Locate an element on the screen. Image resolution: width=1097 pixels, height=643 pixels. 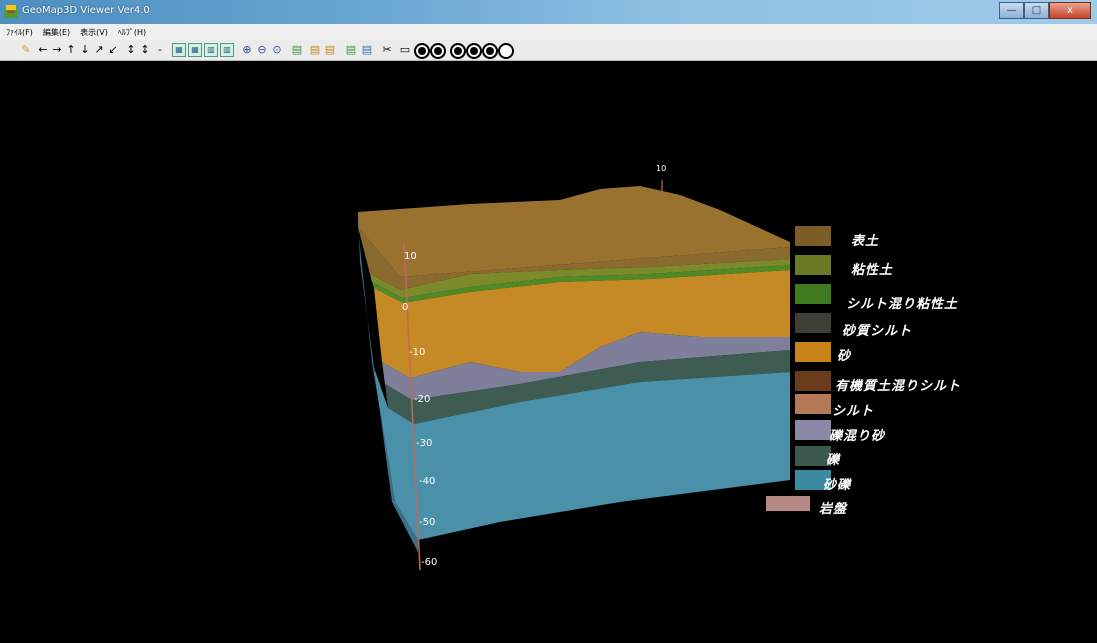
maximize-button: □ is located at coordinates (1036, 10).